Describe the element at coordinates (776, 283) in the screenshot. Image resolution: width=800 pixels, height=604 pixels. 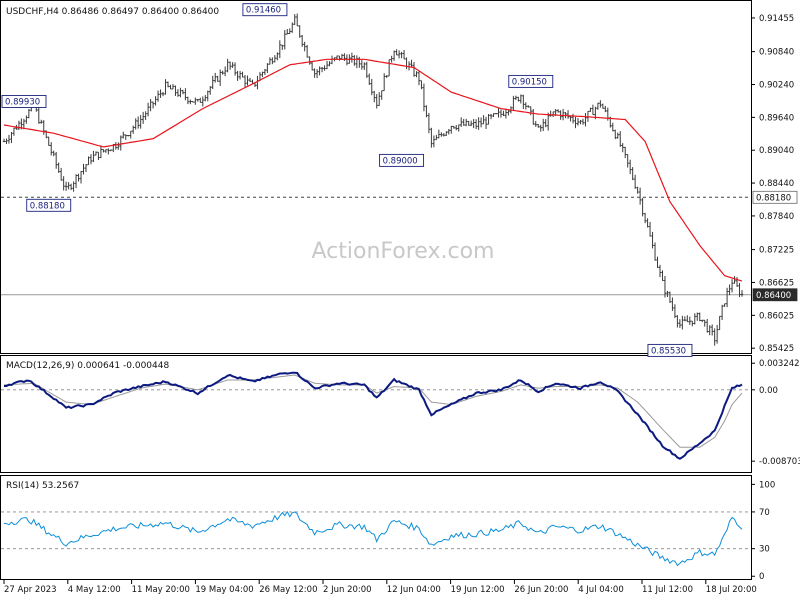
I see `price-axis-label: 0.86625` at that location.